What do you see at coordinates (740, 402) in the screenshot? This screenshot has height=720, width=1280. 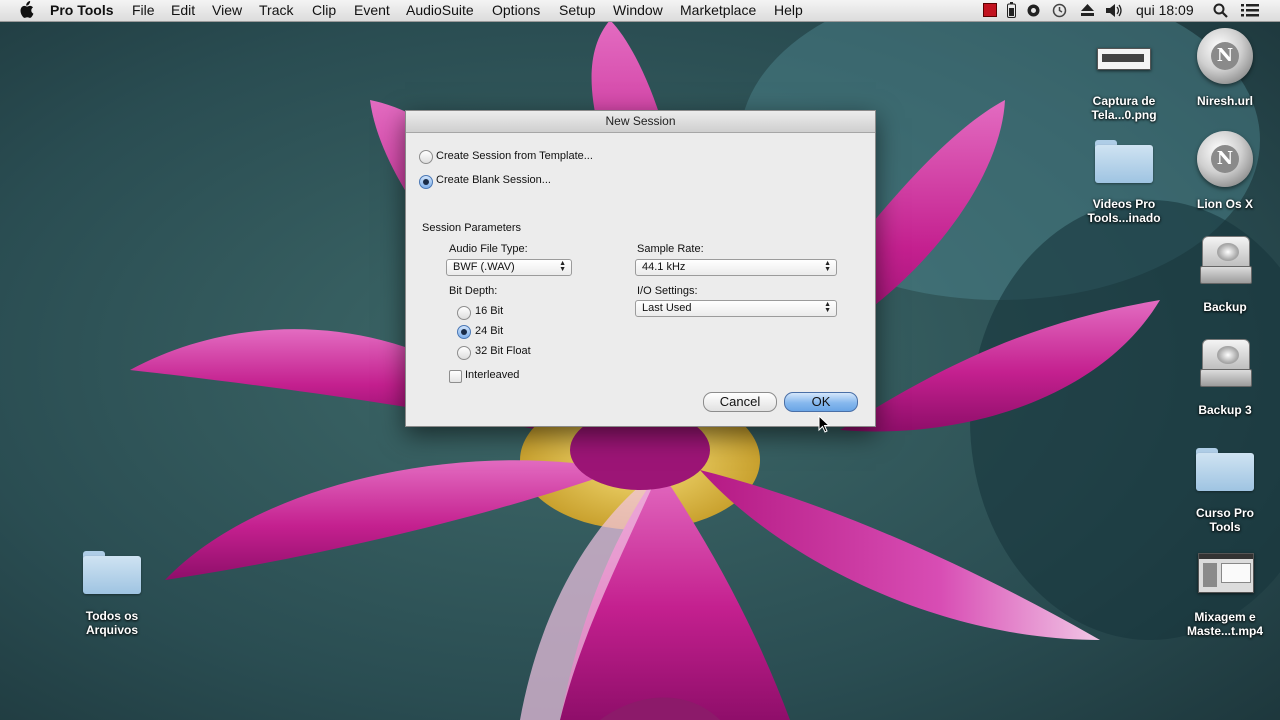 I see `cancel-button: Cancel` at bounding box center [740, 402].